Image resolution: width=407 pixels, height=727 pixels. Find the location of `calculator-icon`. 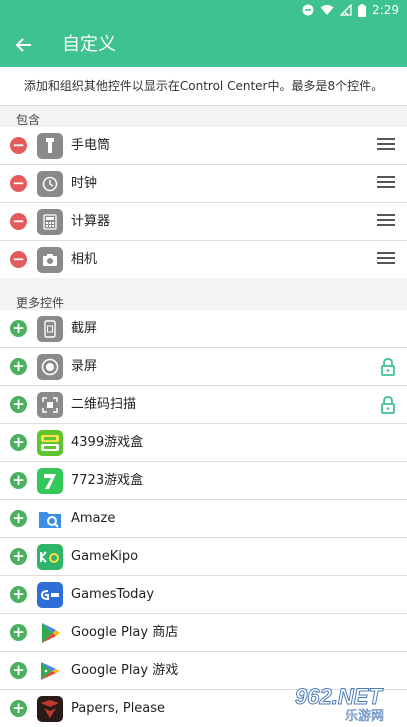

calculator-icon is located at coordinates (50, 222).